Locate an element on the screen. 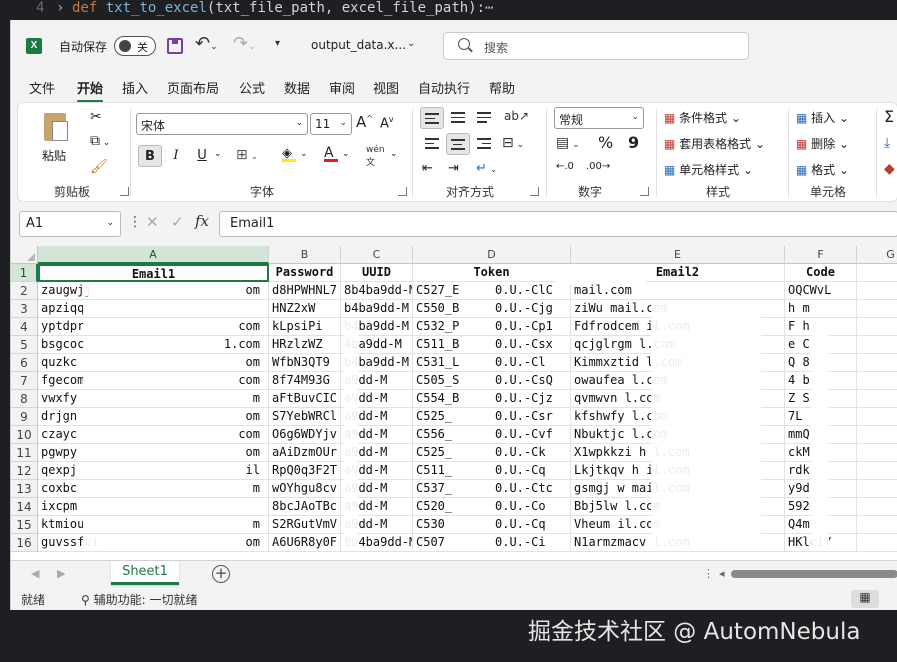 This screenshot has height=662, width=897. password-cell: kLpsiPi is located at coordinates (305, 327).